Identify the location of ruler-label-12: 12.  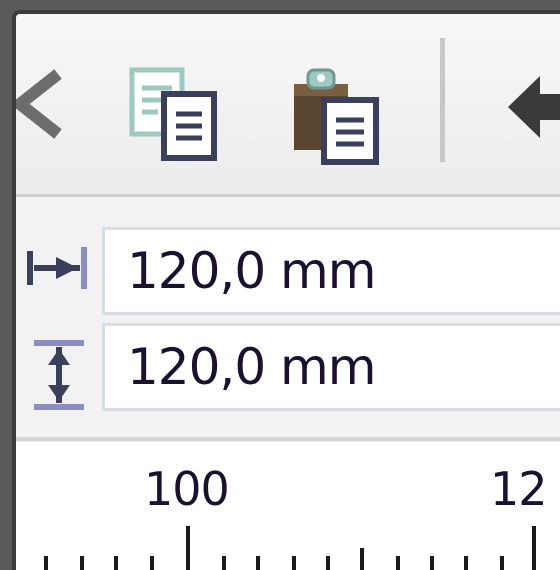
(519, 489).